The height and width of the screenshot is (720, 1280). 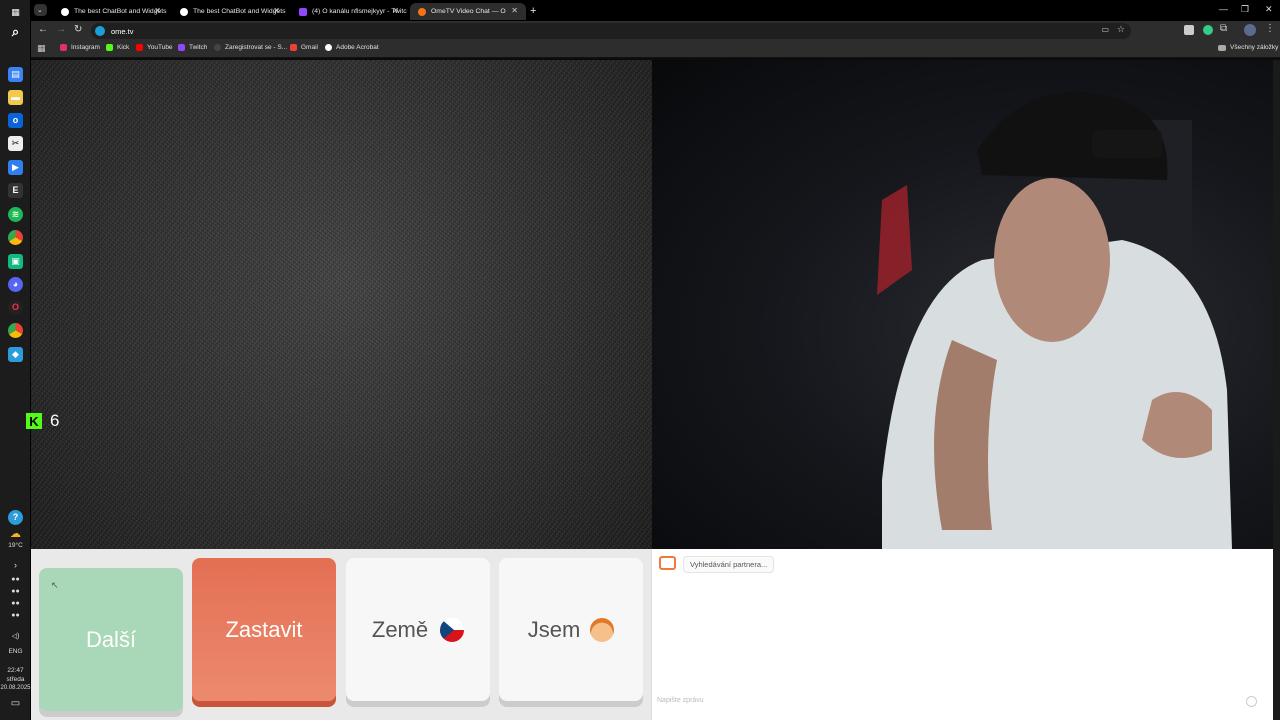 What do you see at coordinates (15, 688) in the screenshot?
I see `clock-date: 20.08.2025` at bounding box center [15, 688].